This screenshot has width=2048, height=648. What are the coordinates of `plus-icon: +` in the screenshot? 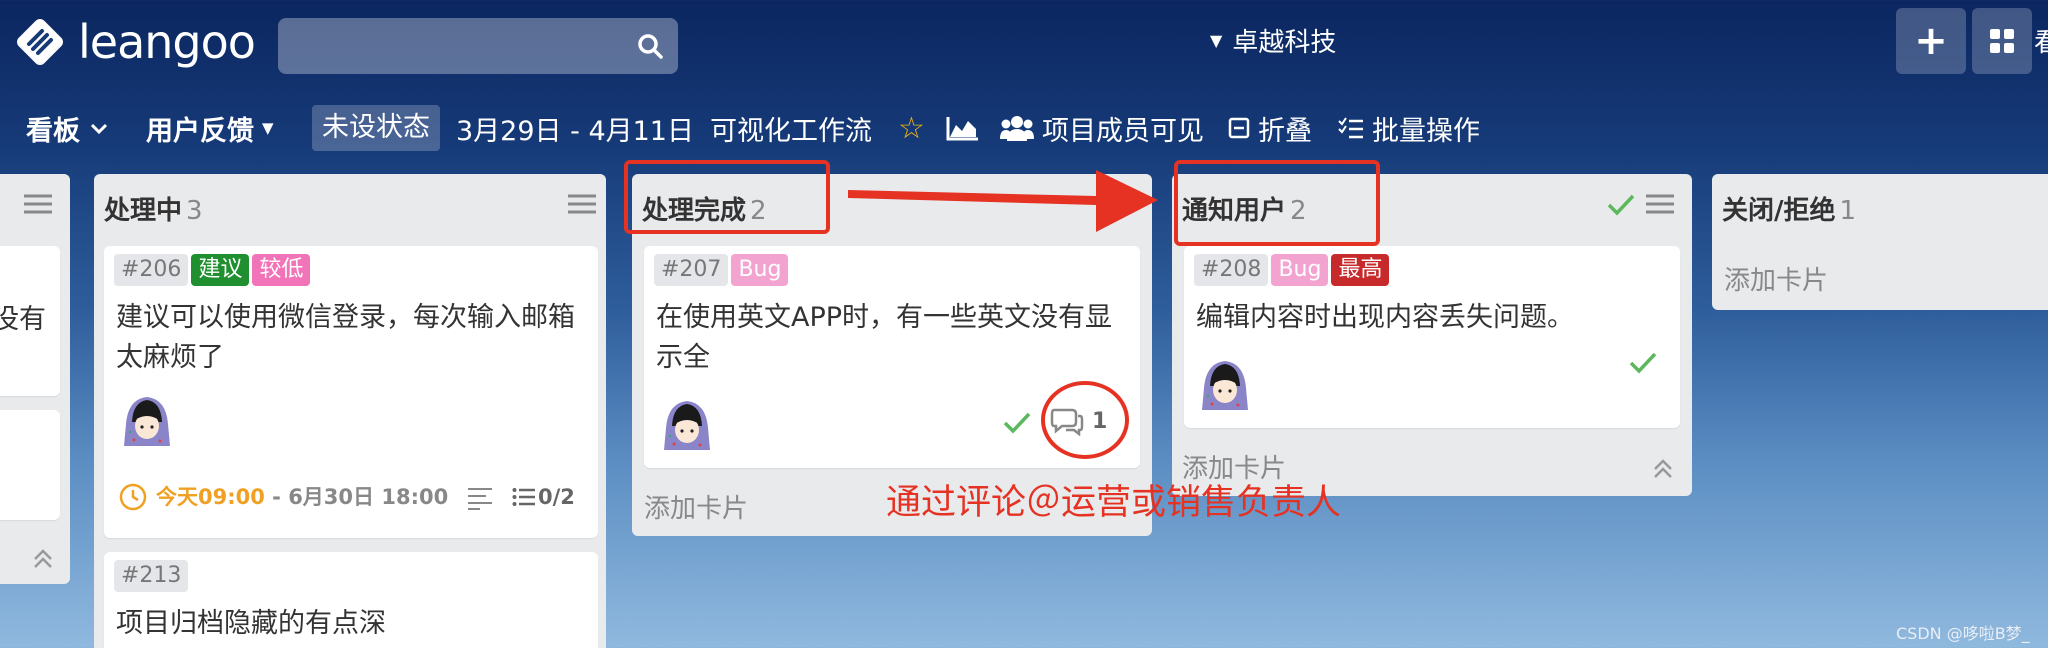 It's located at (1931, 41).